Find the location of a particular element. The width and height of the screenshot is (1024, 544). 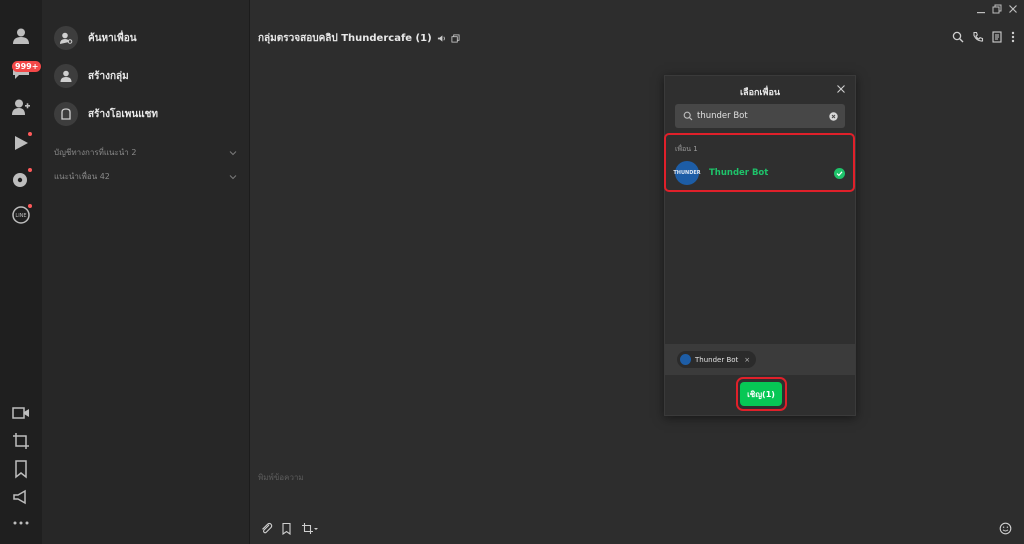

close-window-icon is located at coordinates (1013, 9).